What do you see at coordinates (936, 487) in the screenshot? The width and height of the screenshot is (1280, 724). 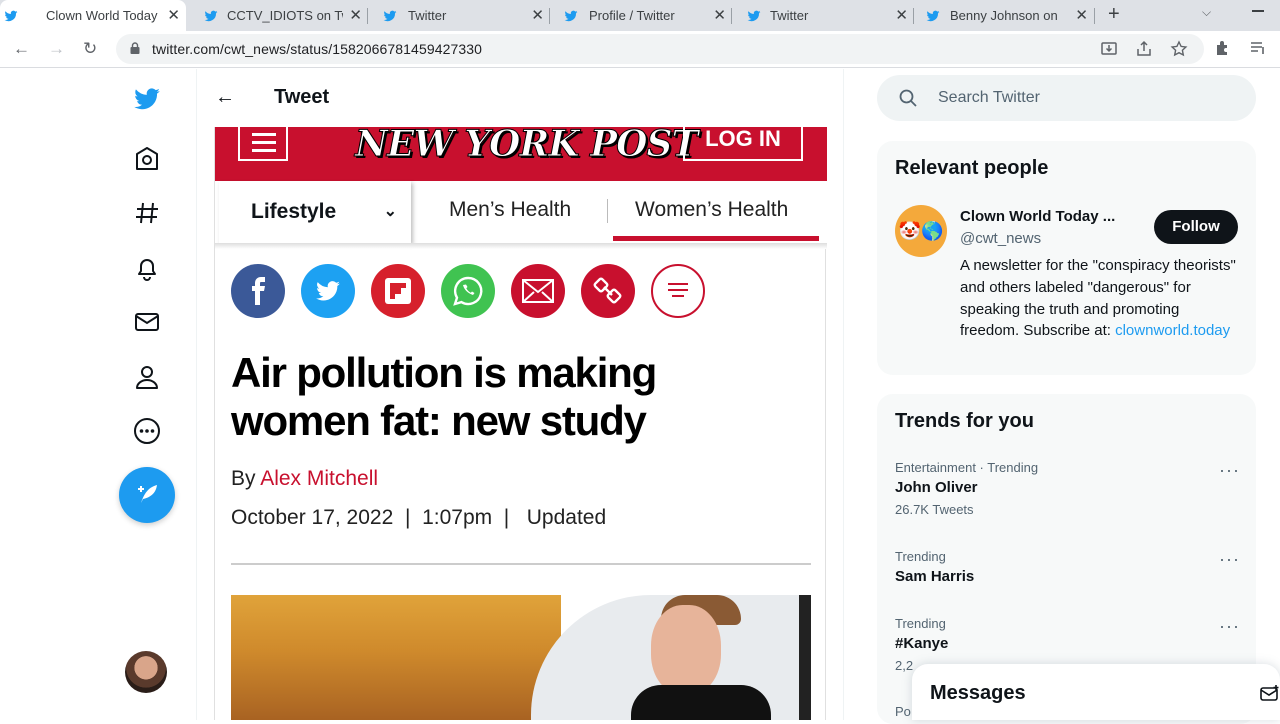 I see `trend-name: John Oliver` at bounding box center [936, 487].